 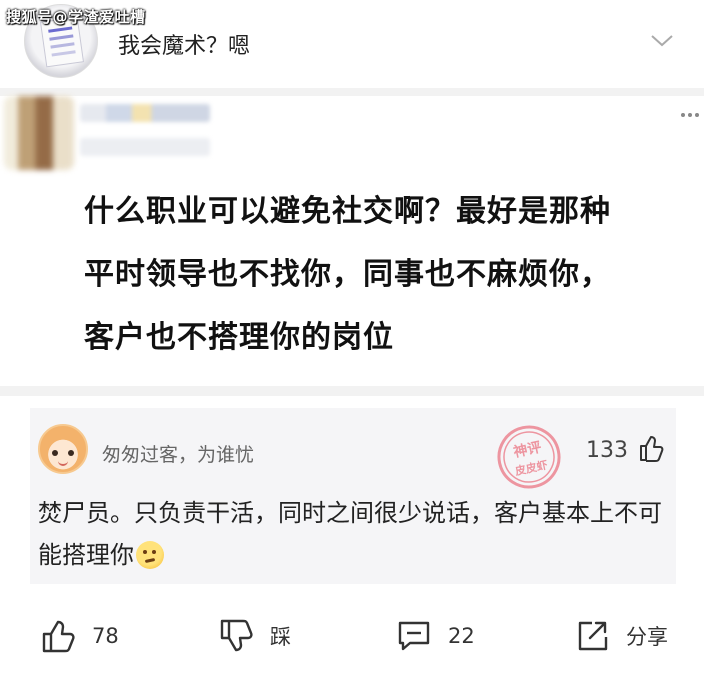 I want to click on chevron-down-icon, so click(x=662, y=40).